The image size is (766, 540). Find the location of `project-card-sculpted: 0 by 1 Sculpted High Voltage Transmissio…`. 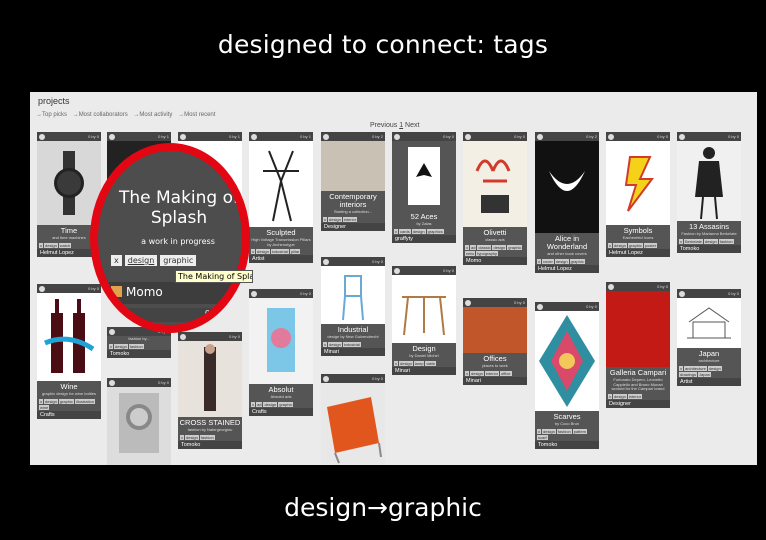

project-card-sculpted: 0 by 1 Sculpted High Voltage Transmissio… is located at coordinates (281, 198).